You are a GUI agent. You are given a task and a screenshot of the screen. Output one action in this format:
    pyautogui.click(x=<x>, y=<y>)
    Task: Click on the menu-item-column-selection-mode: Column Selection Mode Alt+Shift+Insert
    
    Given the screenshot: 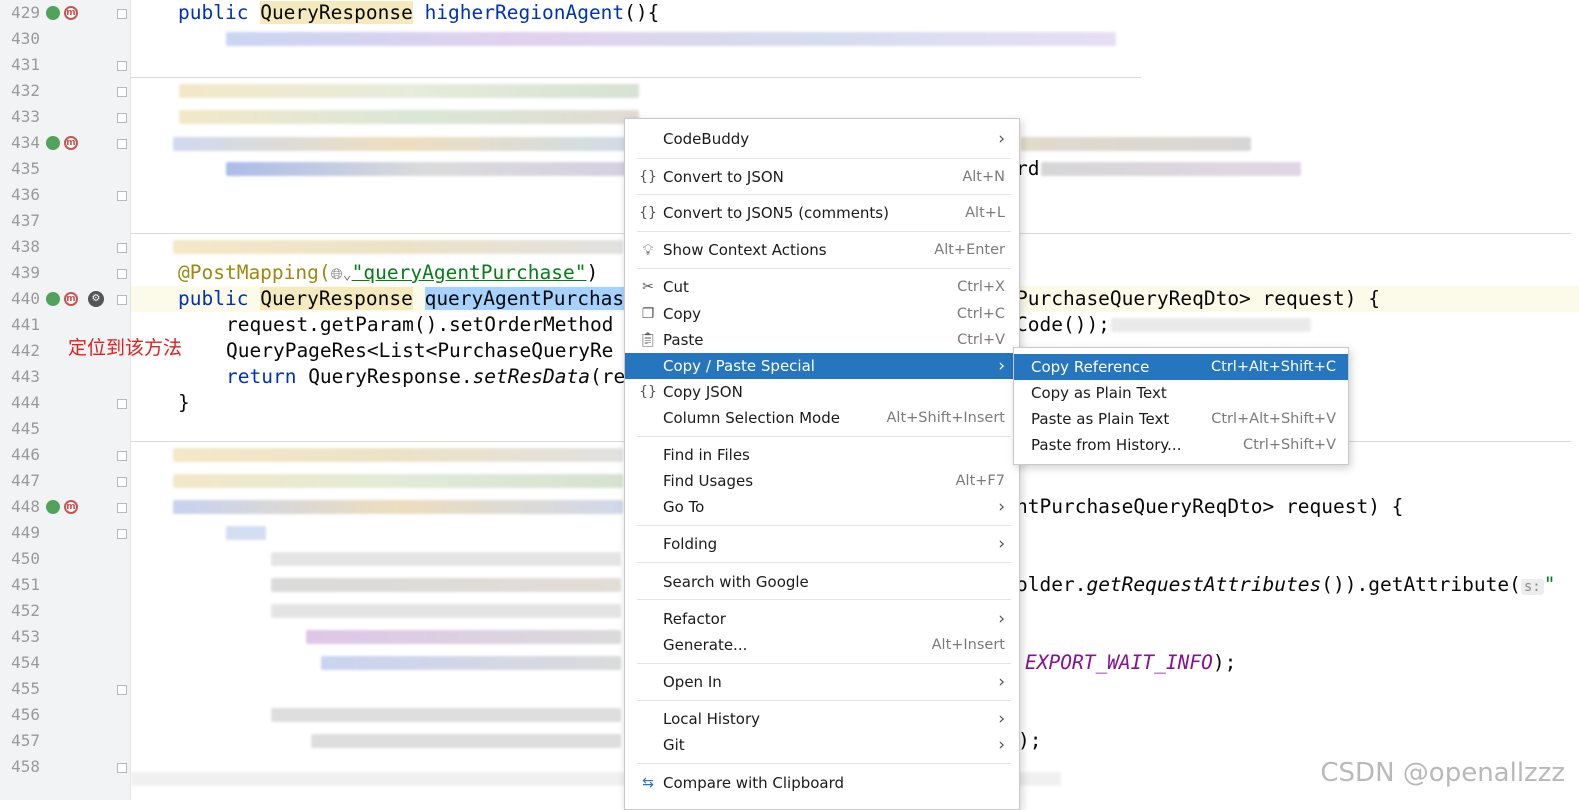 What is the action you would take?
    pyautogui.click(x=822, y=418)
    